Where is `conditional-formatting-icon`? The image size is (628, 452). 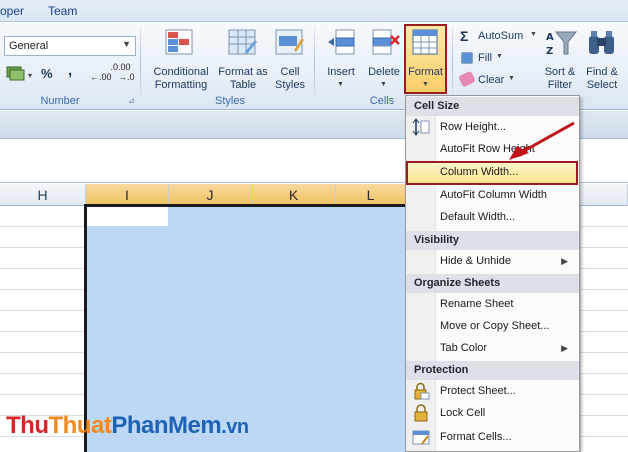
conditional-formatting-icon is located at coordinates (179, 42).